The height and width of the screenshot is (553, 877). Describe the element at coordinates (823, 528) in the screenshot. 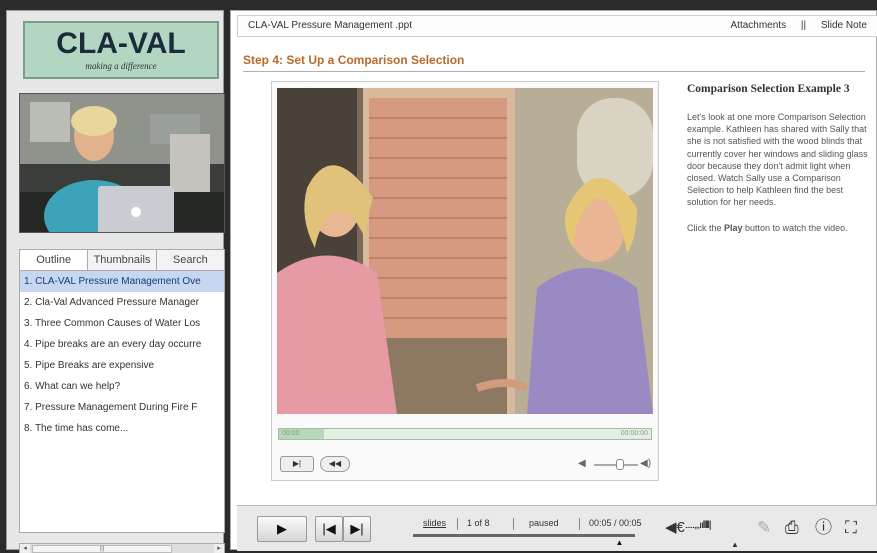

I see `info-icon: ⓘ` at that location.